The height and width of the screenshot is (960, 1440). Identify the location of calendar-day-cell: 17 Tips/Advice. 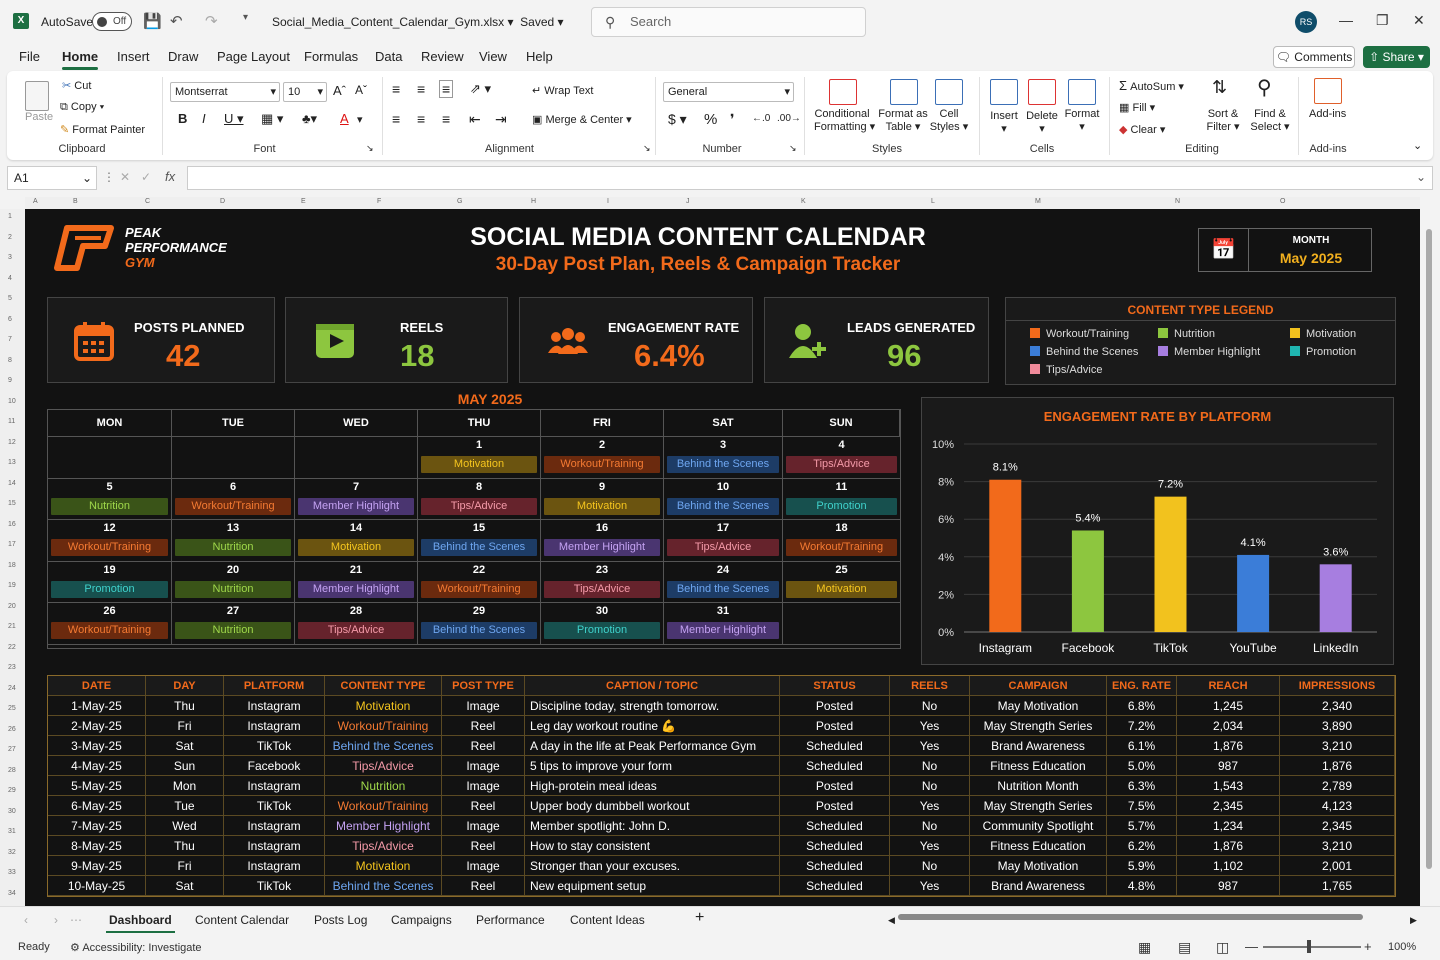
(723, 541).